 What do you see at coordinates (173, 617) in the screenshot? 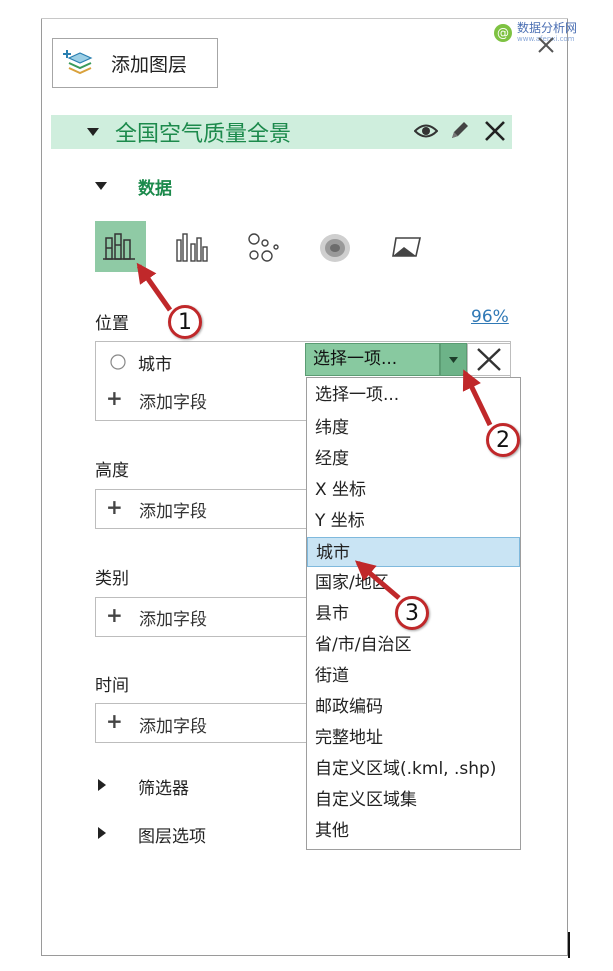
I see `category-add-field: 添加字段` at bounding box center [173, 617].